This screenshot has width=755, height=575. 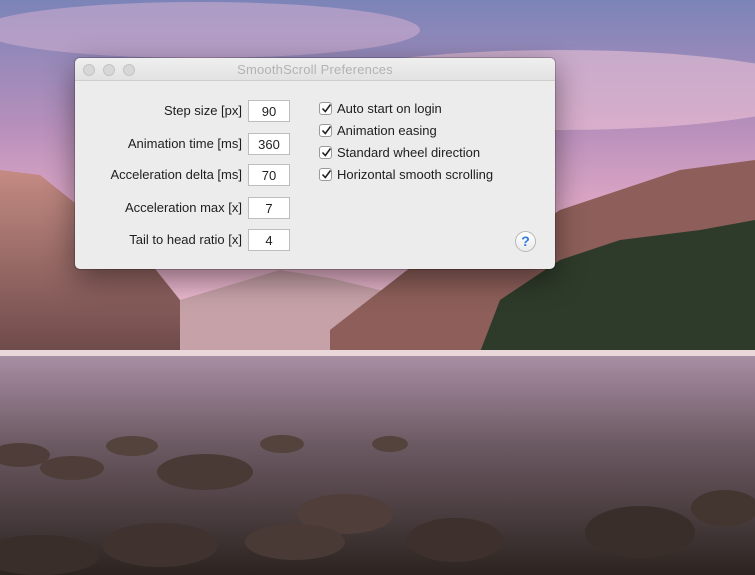 I want to click on horizontal-smooth-scrolling-checkbox, so click(x=325, y=174).